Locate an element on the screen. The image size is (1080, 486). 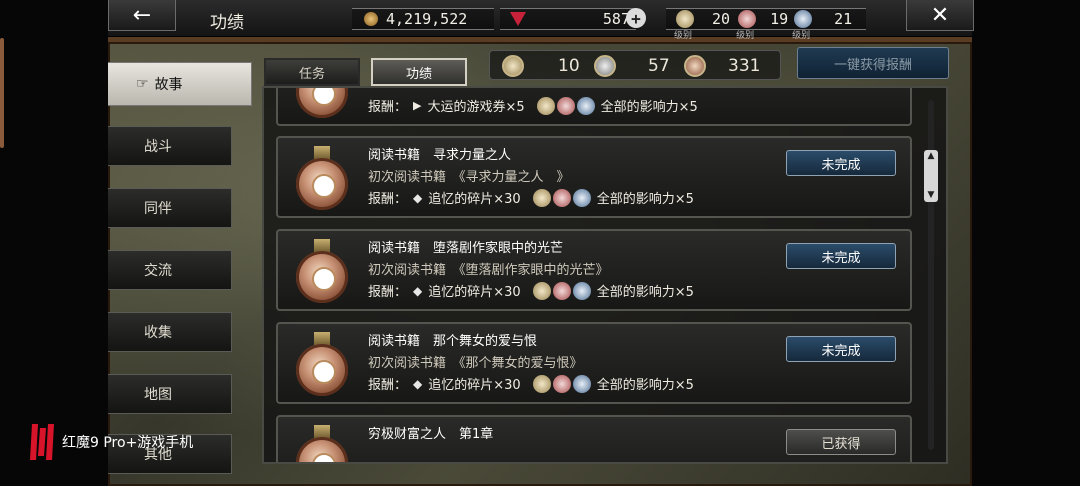
gem-display: 587 is located at coordinates (568, 19).